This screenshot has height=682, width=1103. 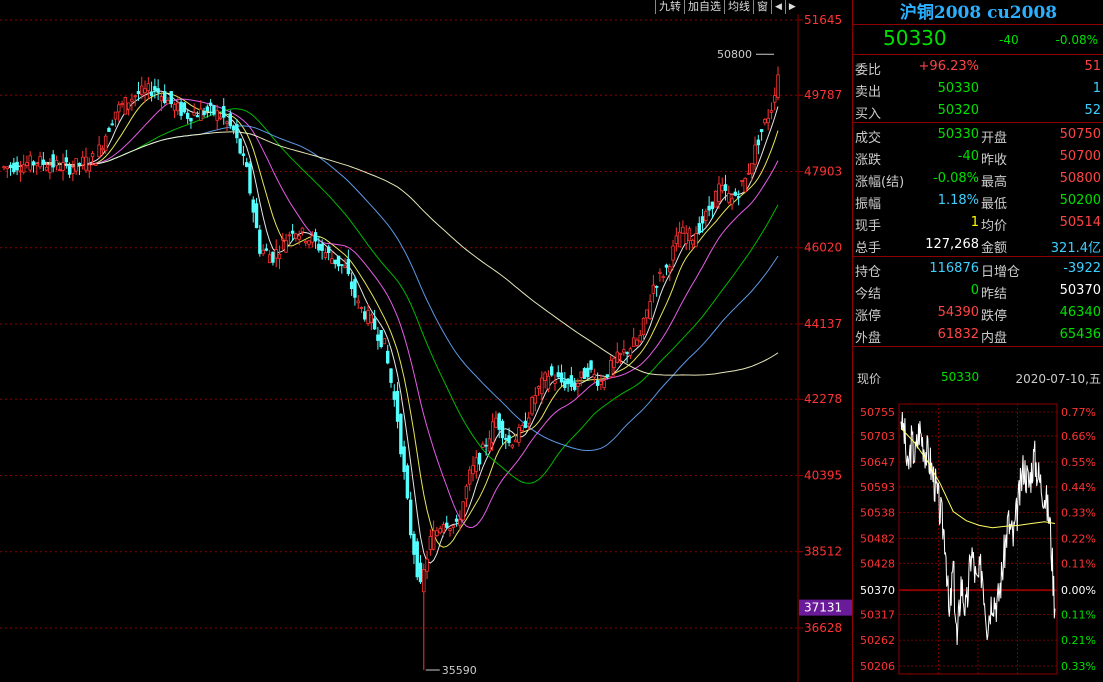 I want to click on quote-v1: +96.23%, so click(x=948, y=66).